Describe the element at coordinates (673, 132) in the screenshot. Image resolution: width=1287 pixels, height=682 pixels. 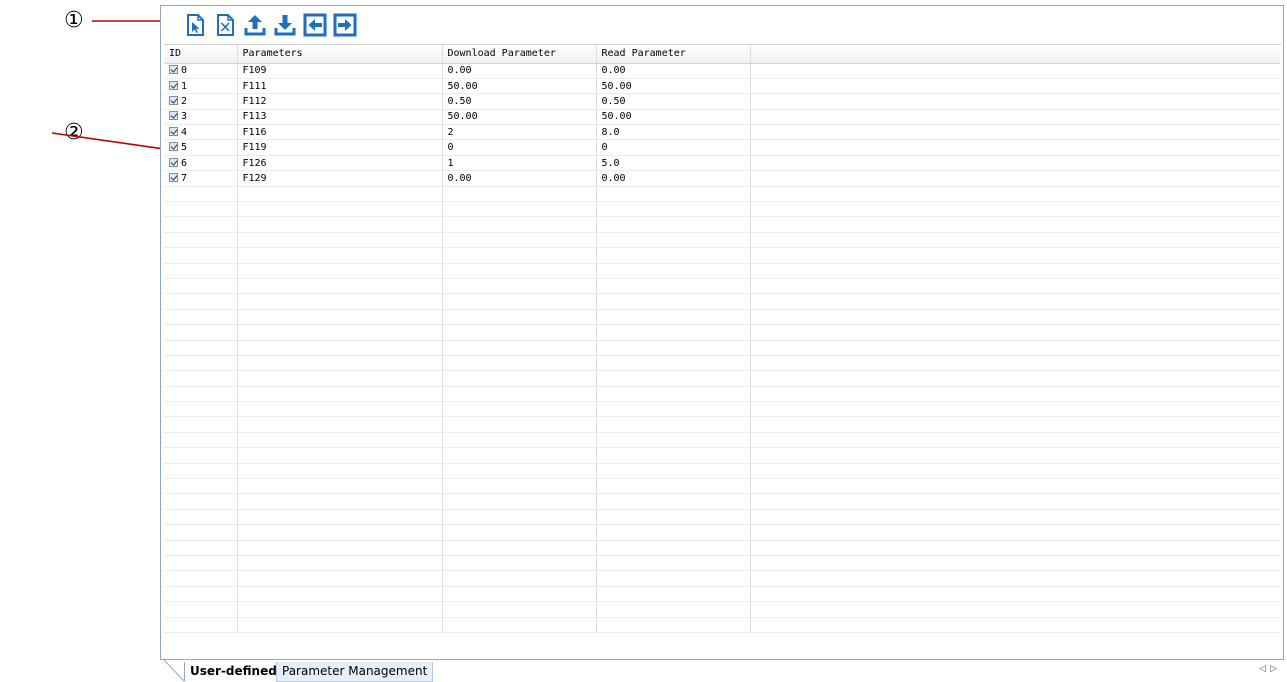
I see `cell-read-parameter: 8.0` at that location.